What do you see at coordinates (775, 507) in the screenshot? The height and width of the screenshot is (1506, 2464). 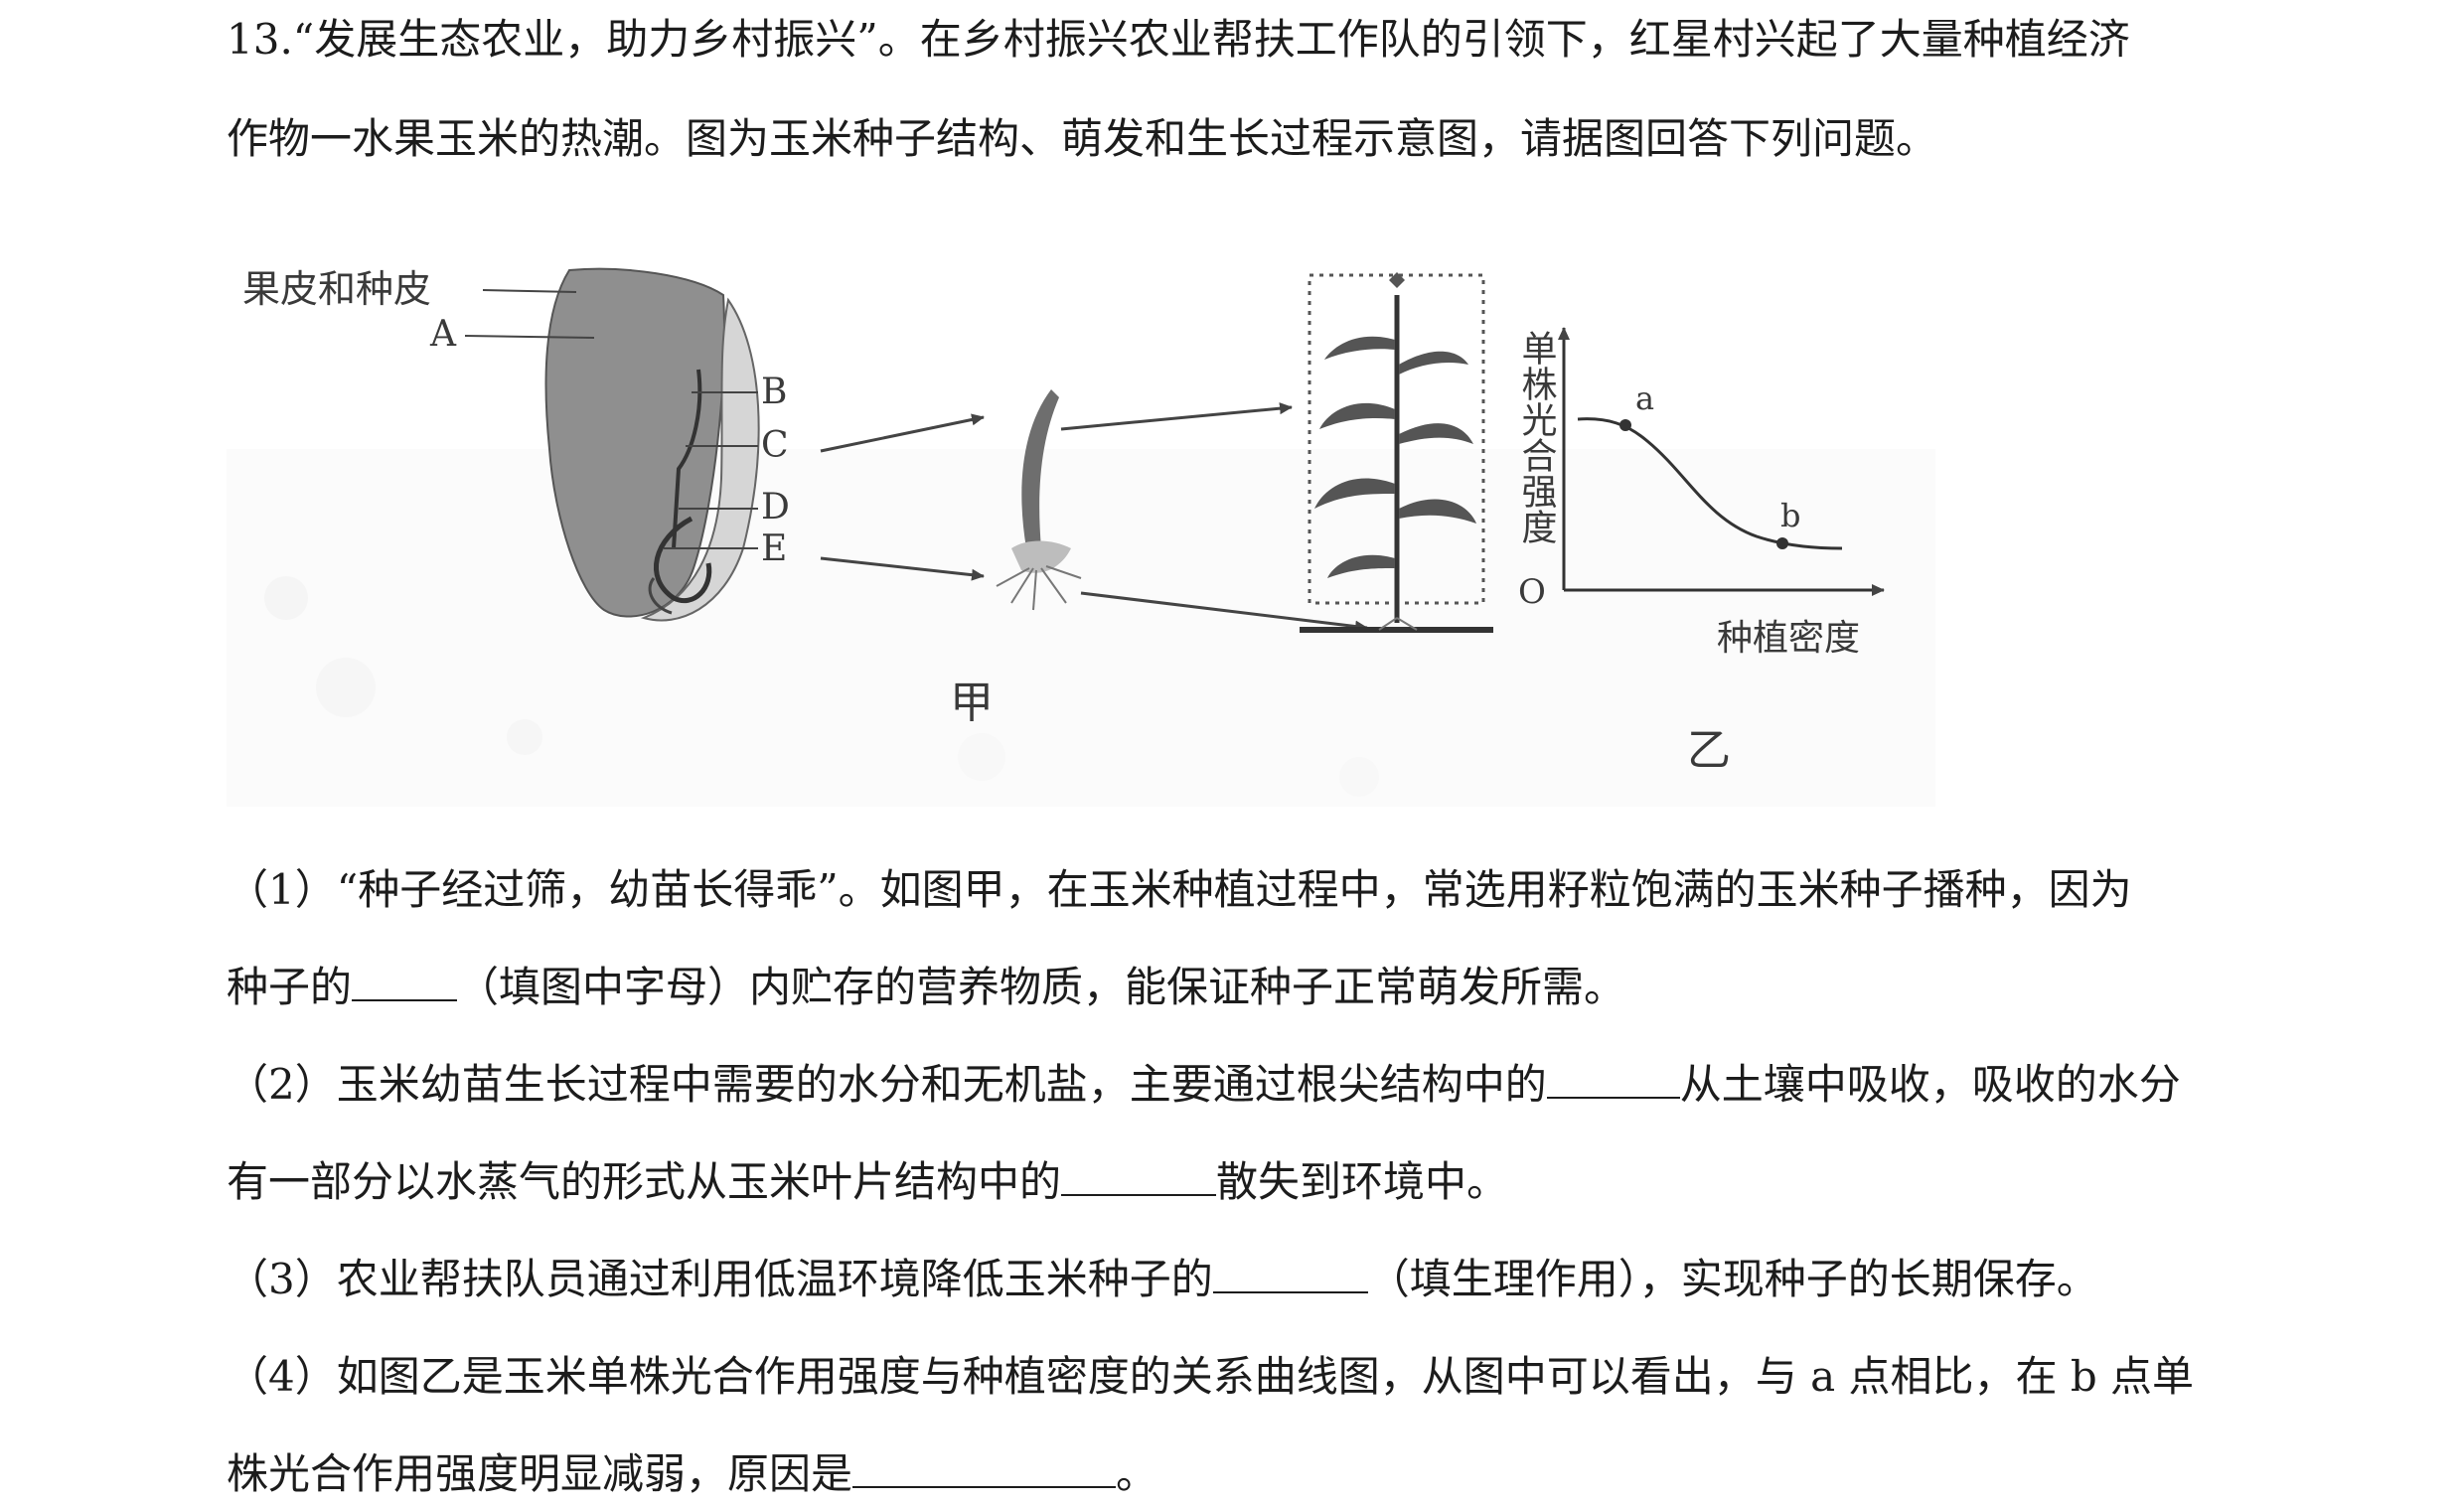 I see `label-D: D` at bounding box center [775, 507].